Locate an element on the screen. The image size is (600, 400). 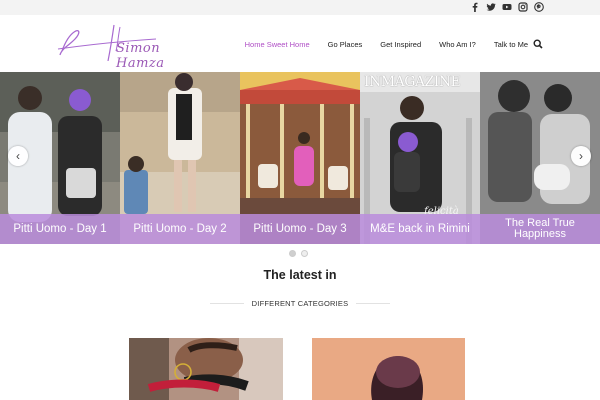
search-icon is located at coordinates (538, 44).